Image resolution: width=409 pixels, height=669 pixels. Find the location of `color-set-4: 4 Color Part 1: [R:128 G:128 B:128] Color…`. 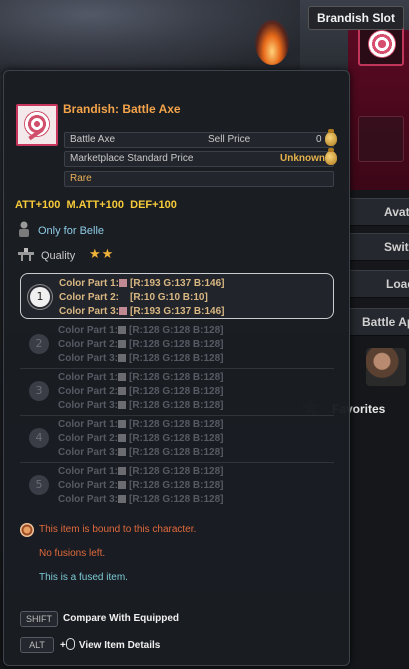

color-set-4: 4 Color Part 1: [R:128 G:128 B:128] Color… is located at coordinates (177, 438).